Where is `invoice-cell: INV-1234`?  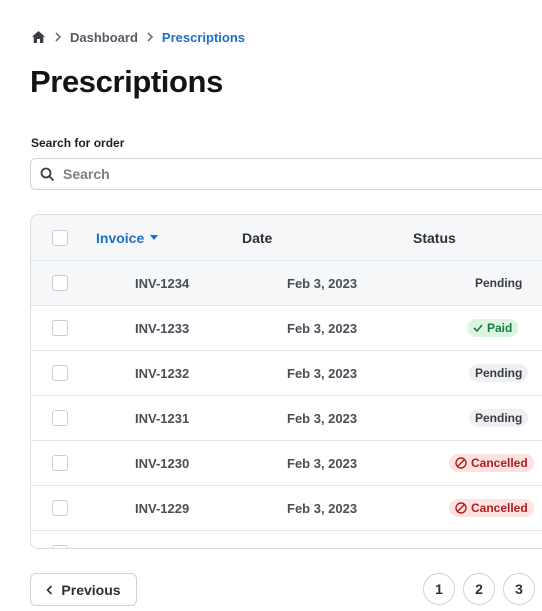
invoice-cell: INV-1234 is located at coordinates (162, 283).